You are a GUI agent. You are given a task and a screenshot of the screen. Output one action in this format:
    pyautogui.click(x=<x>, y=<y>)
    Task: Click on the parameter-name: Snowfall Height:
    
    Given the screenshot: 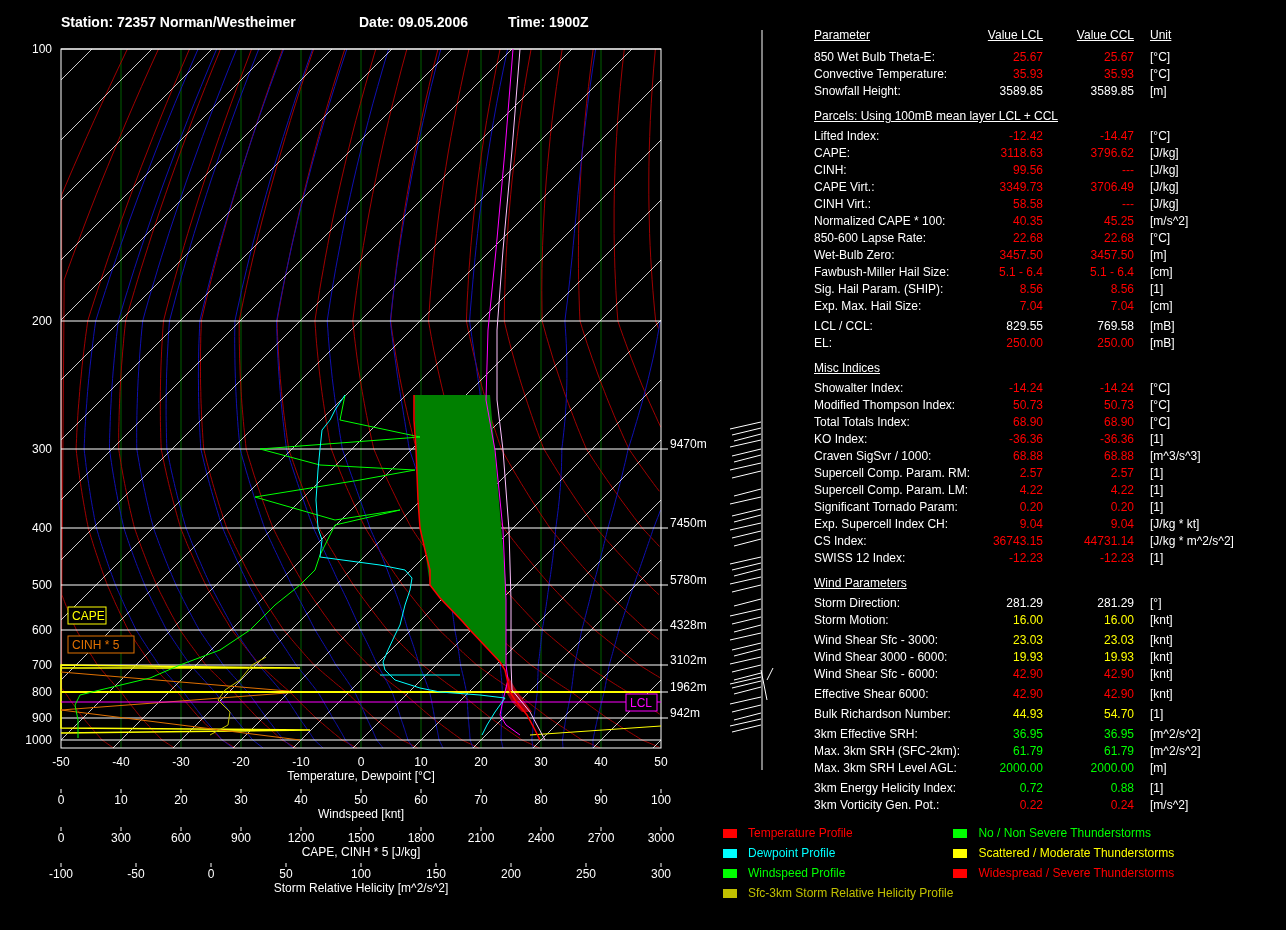 What is the action you would take?
    pyautogui.click(x=858, y=91)
    